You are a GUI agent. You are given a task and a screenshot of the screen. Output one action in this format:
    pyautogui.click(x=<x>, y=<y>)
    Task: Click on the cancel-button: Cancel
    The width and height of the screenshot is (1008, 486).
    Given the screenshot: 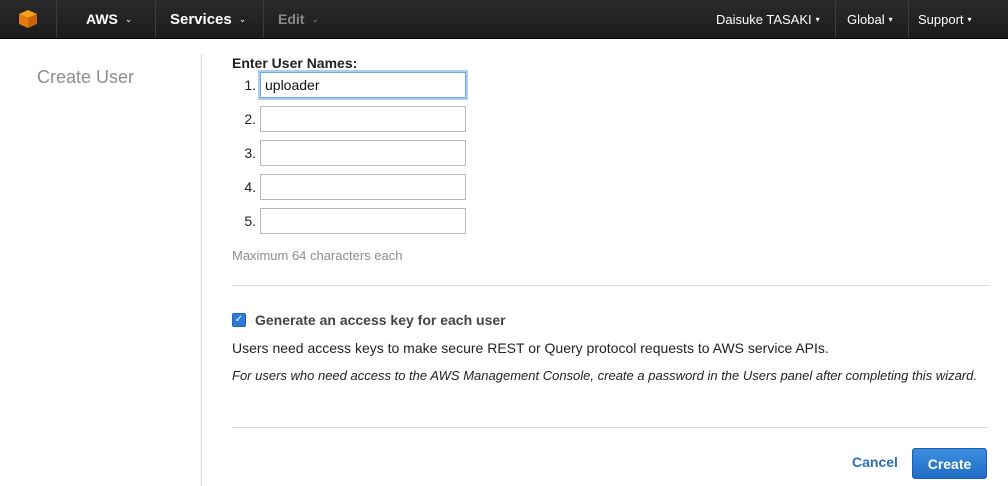 What is the action you would take?
    pyautogui.click(x=875, y=462)
    